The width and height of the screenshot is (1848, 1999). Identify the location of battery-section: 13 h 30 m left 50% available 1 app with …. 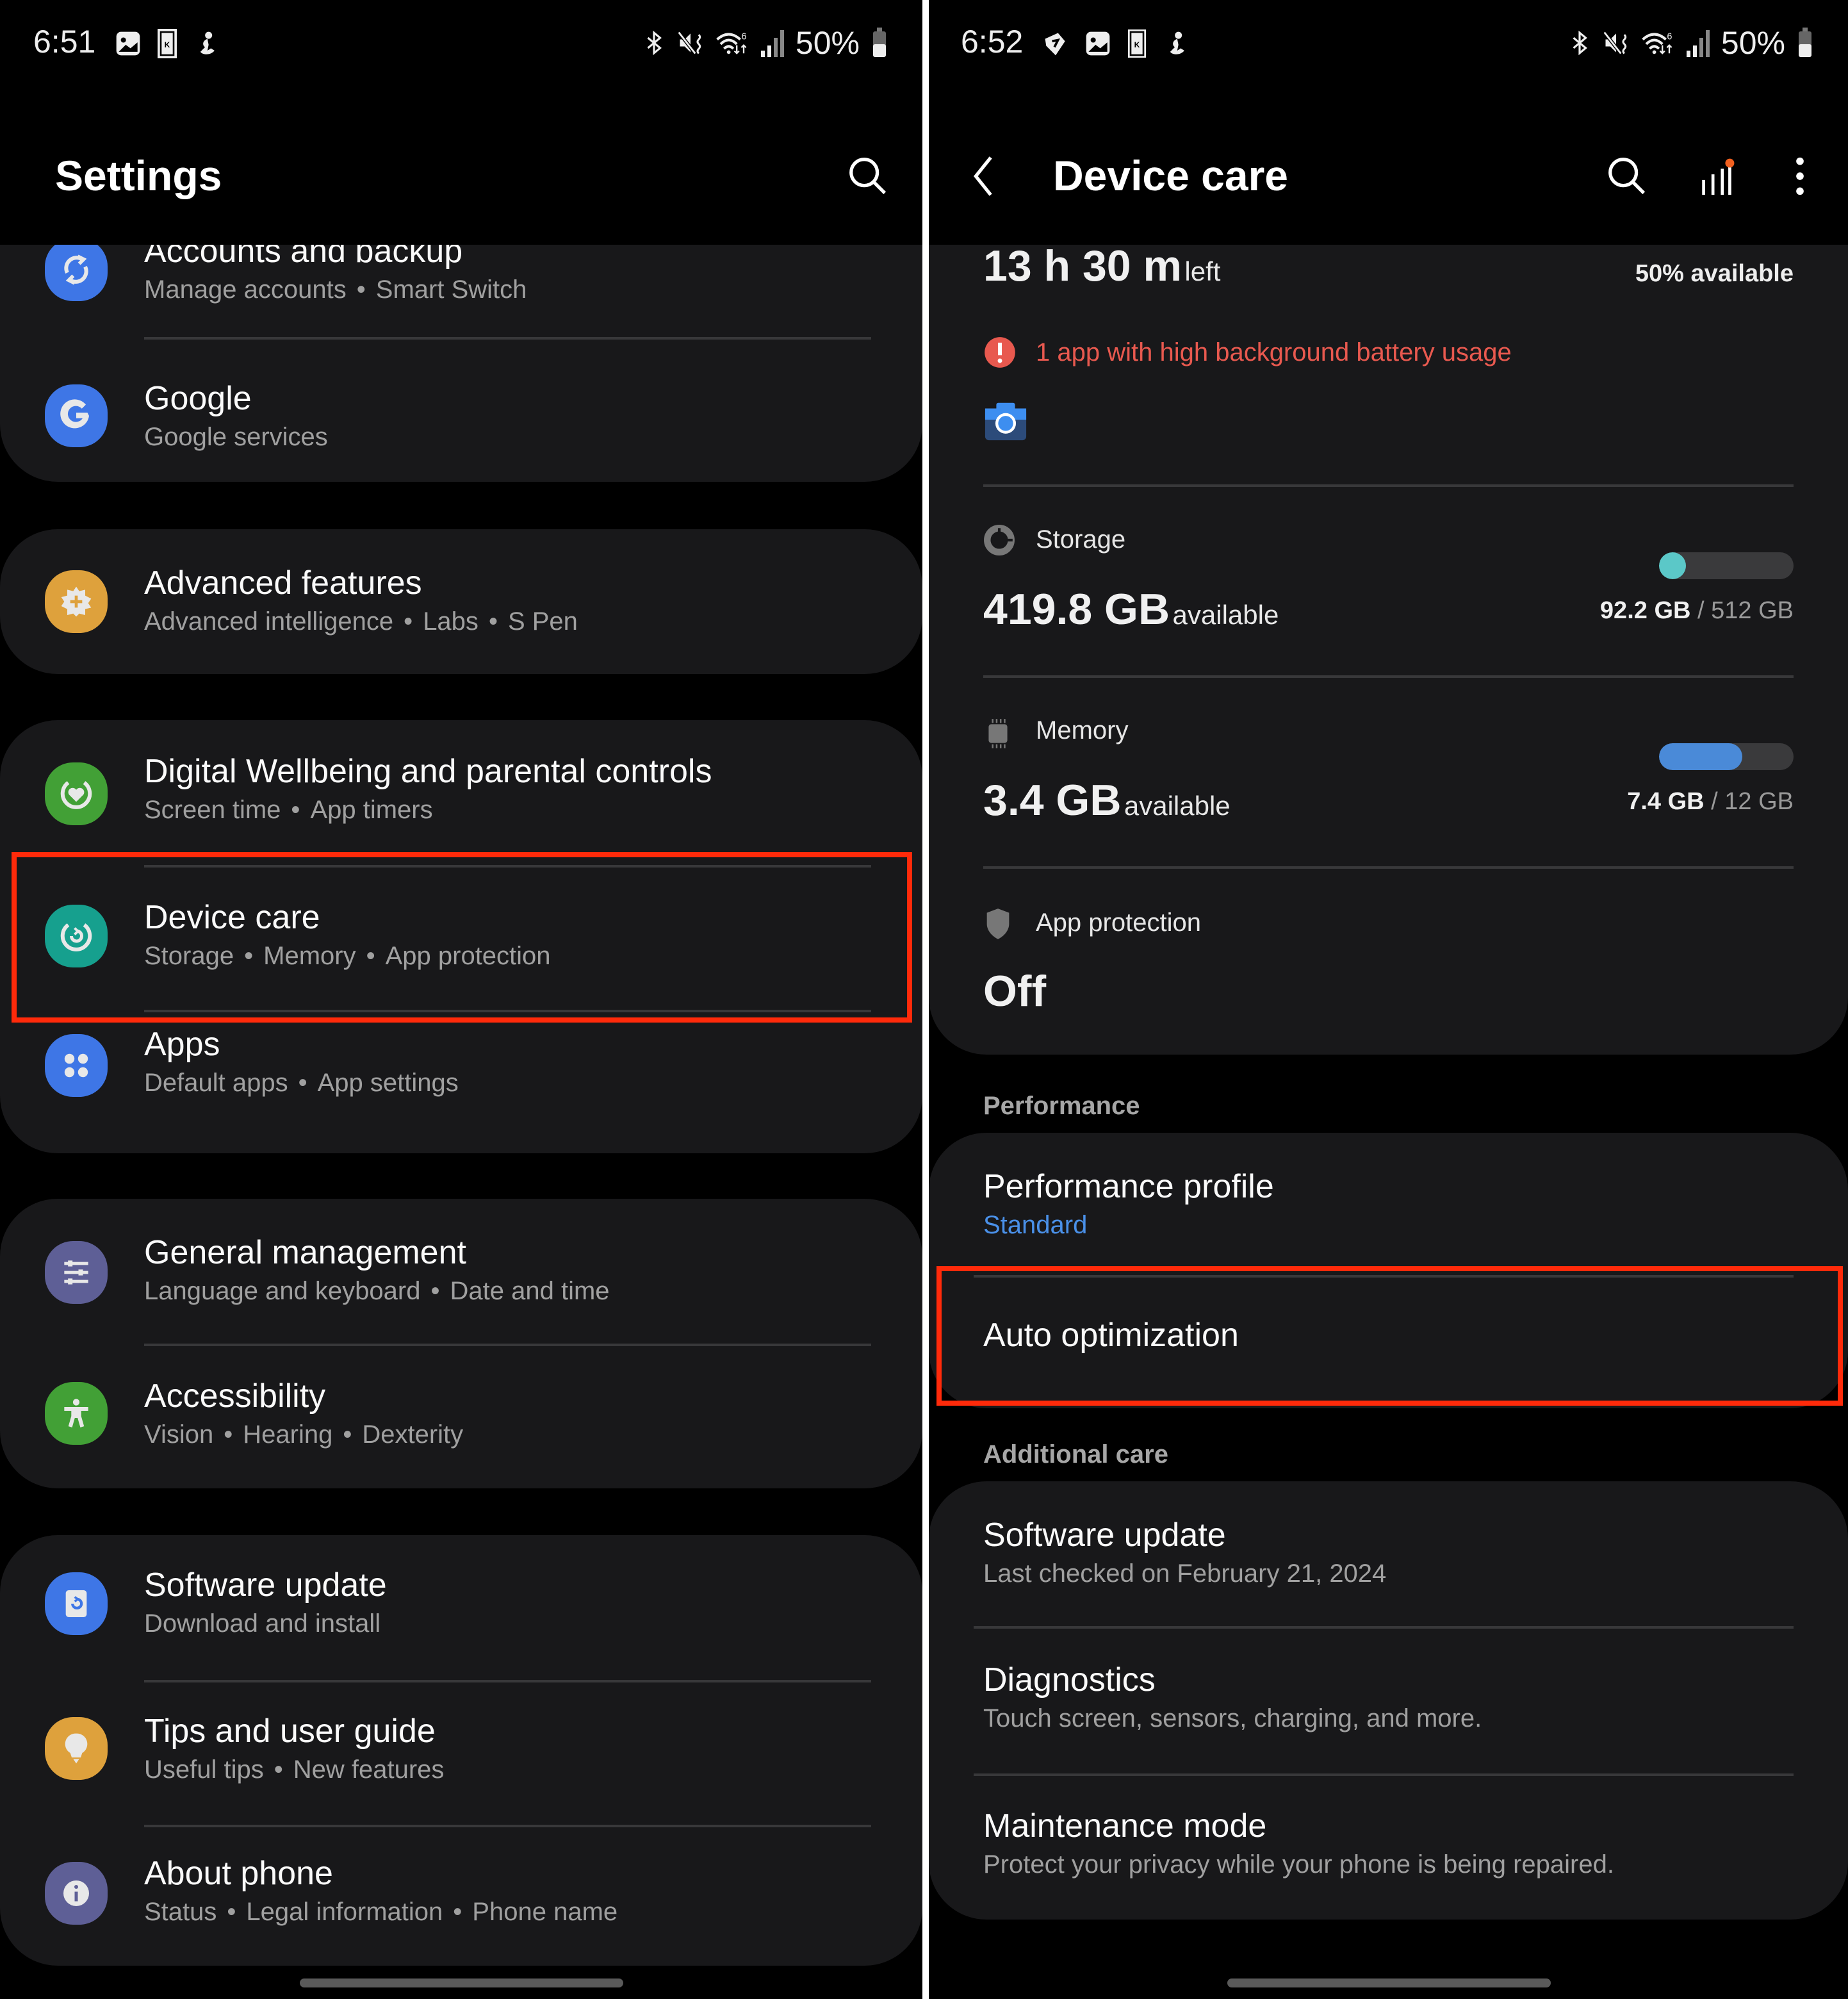
(1388, 360).